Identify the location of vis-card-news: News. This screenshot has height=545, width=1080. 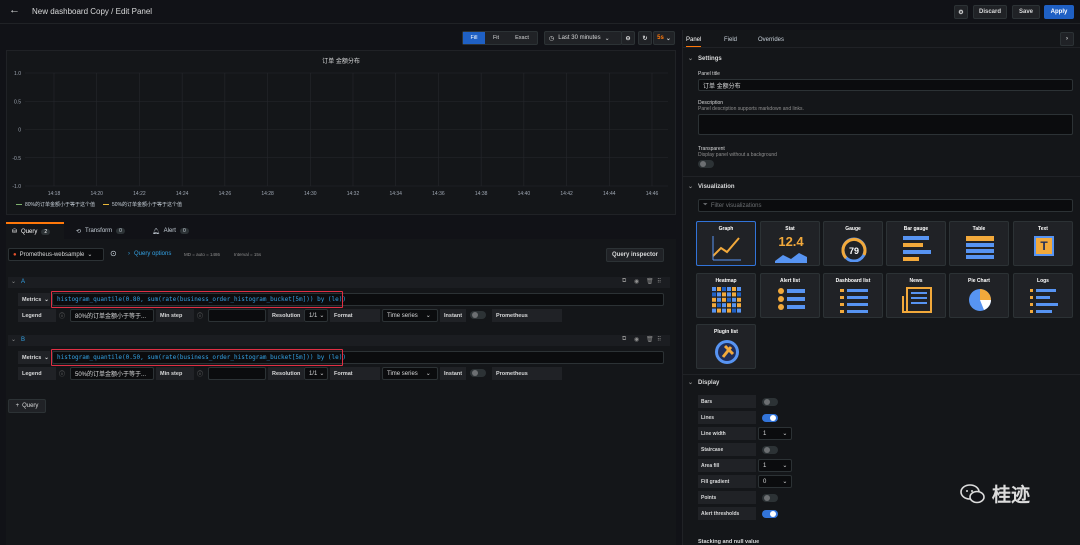
(916, 295).